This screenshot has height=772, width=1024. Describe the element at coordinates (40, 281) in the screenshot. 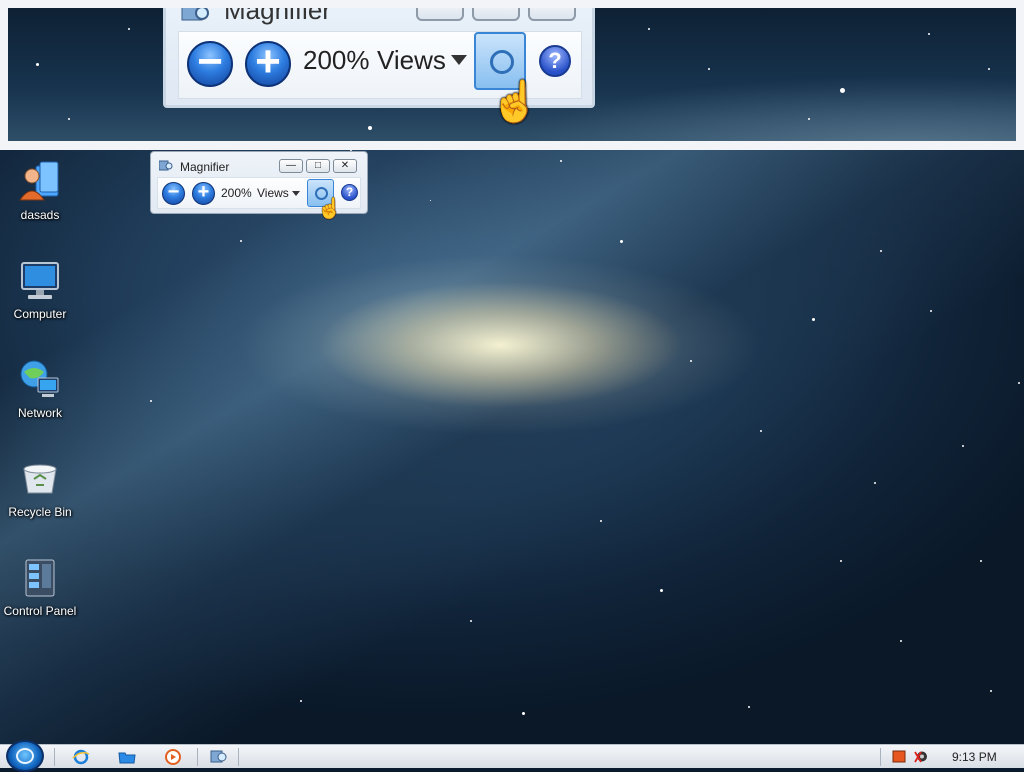

I see `computer-icon` at that location.